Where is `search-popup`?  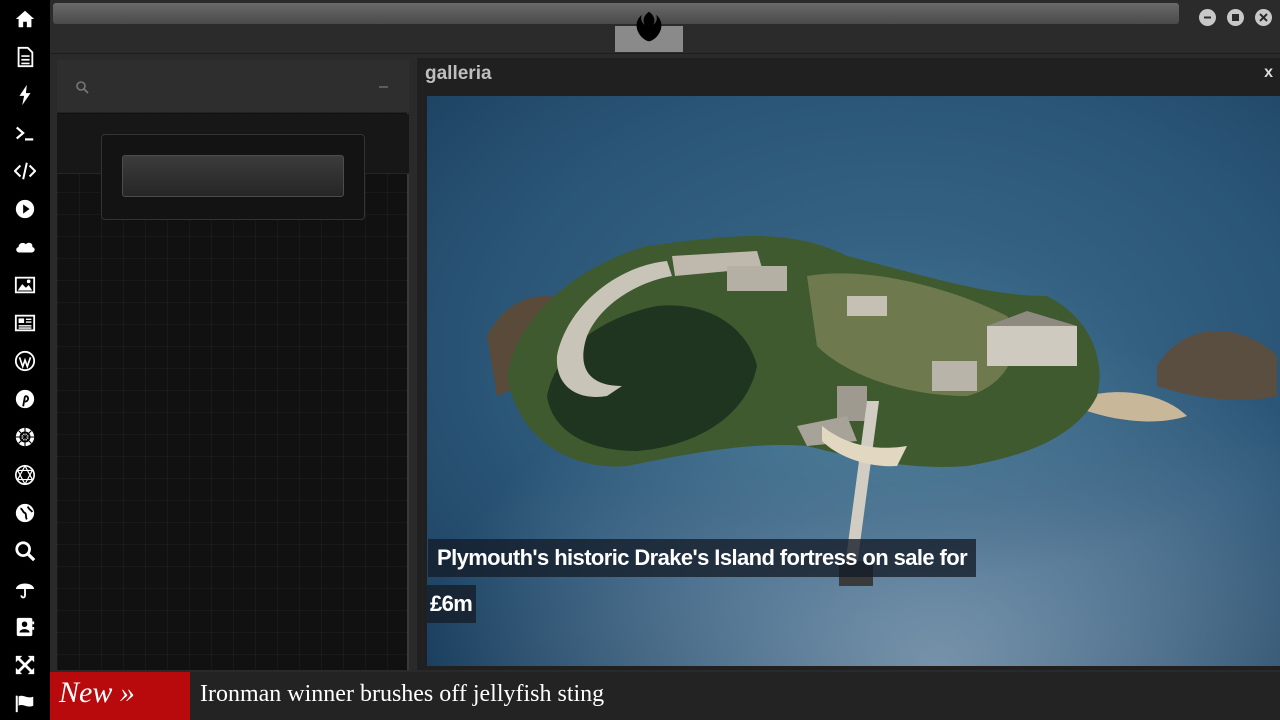
search-popup is located at coordinates (233, 177).